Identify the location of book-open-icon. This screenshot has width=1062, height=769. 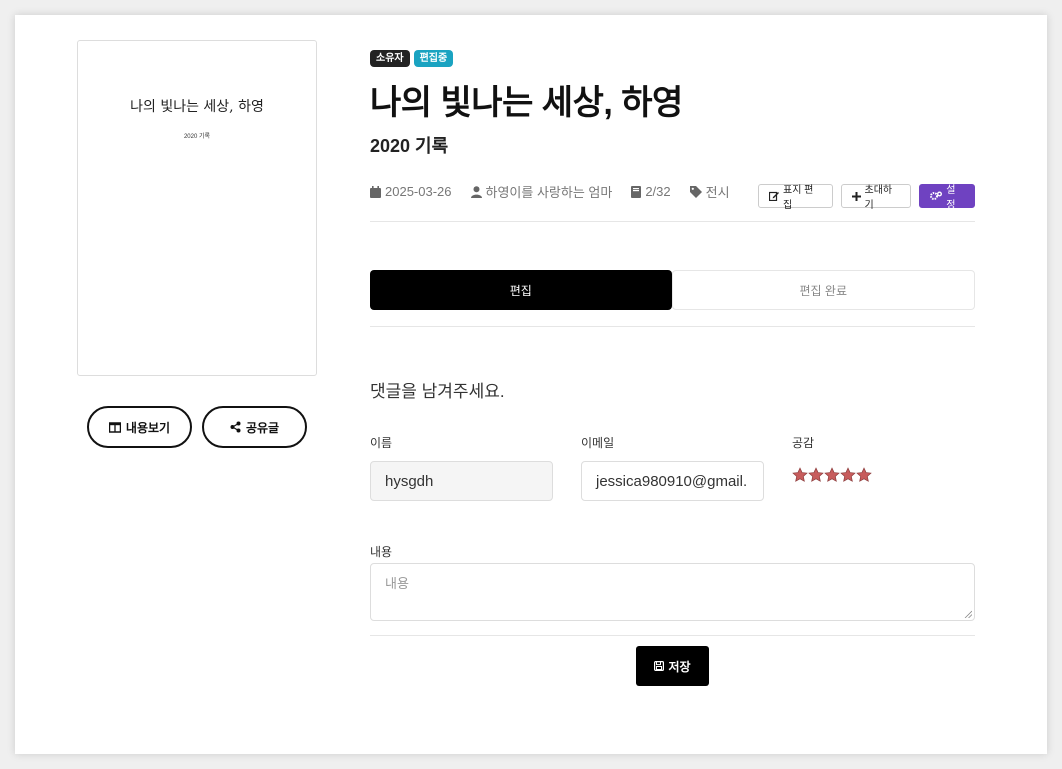
(114, 427).